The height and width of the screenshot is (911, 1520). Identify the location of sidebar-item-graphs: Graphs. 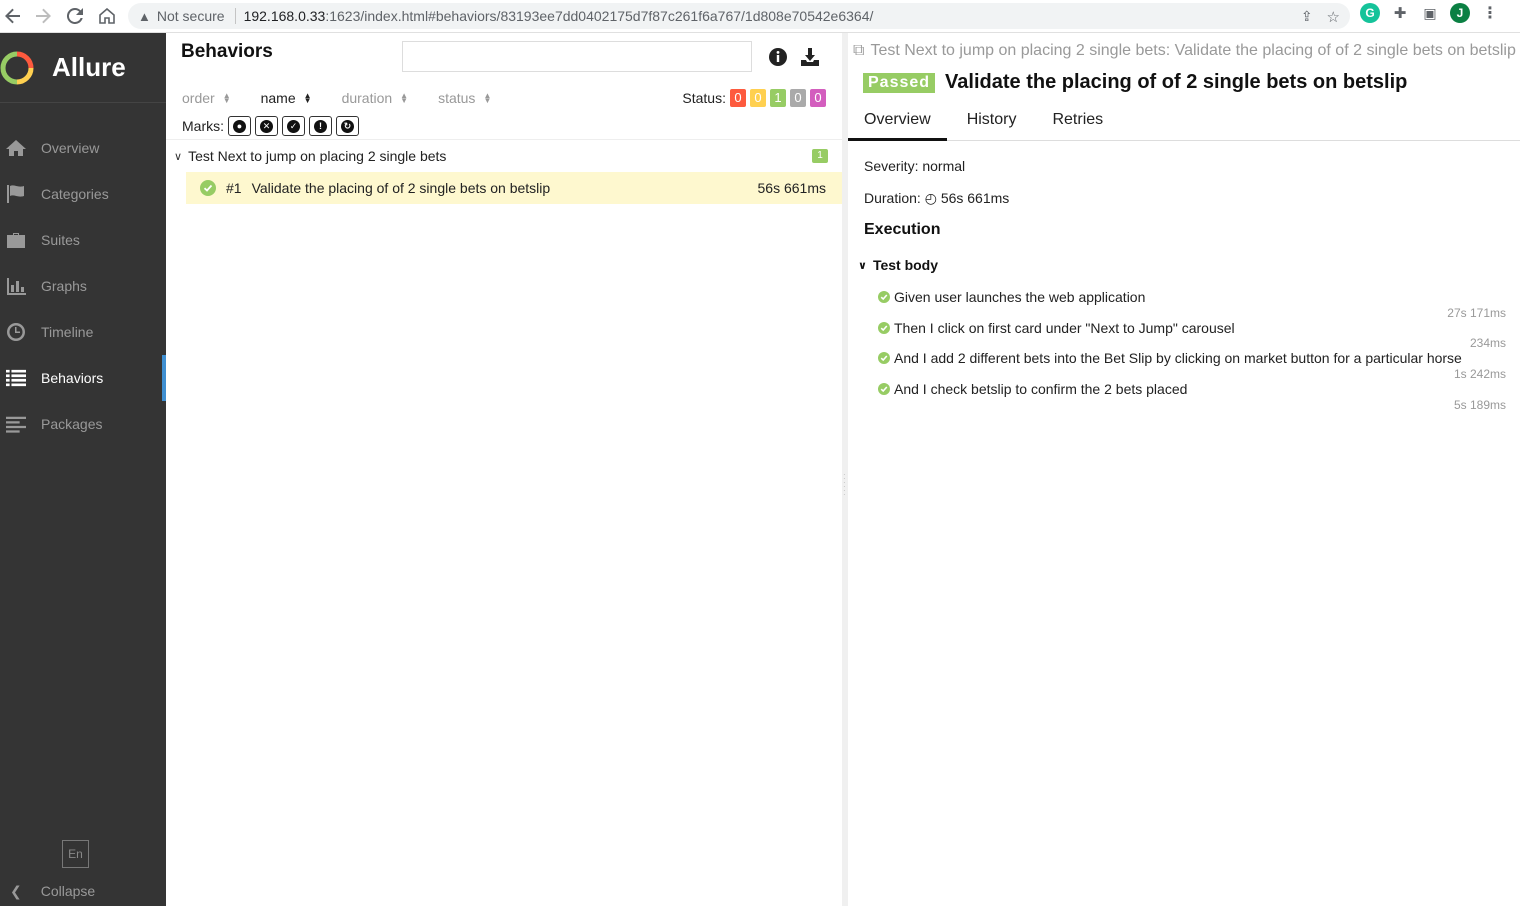
(83, 286).